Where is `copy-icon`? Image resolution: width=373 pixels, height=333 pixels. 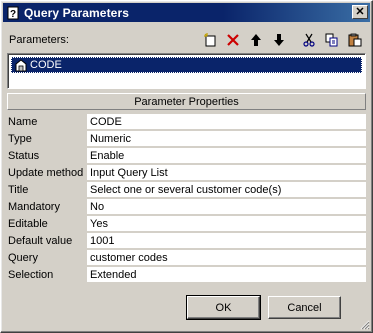 copy-icon is located at coordinates (331, 40).